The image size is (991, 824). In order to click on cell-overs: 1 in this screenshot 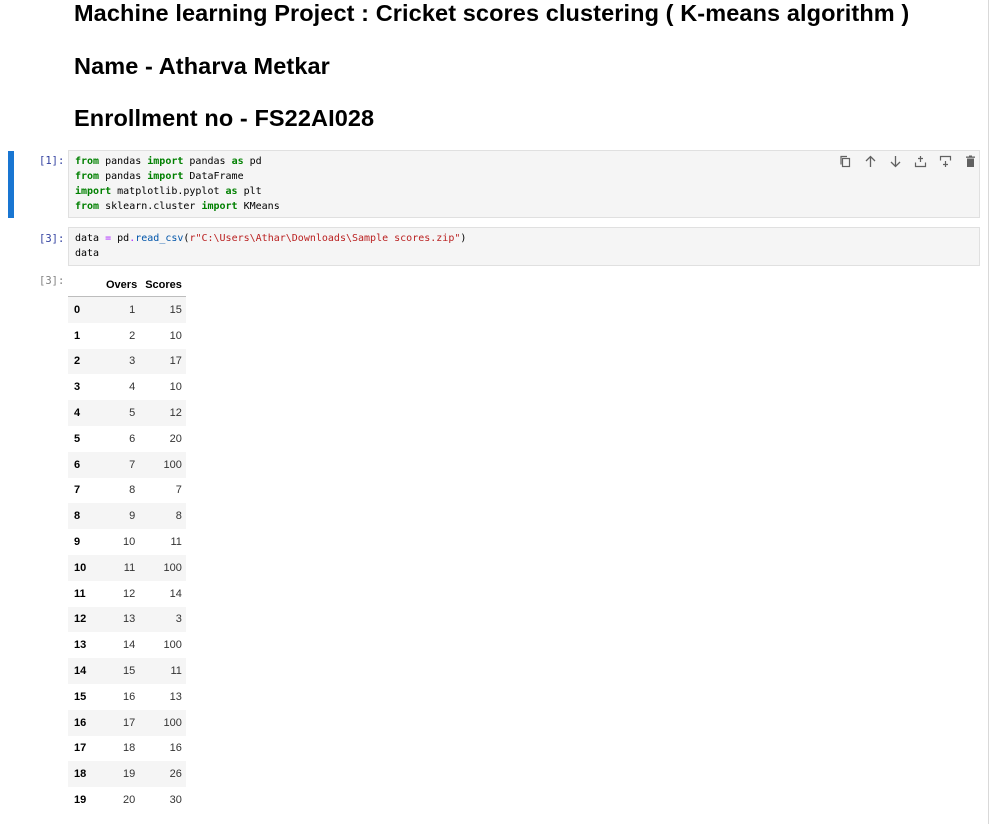, I will do `click(132, 309)`.